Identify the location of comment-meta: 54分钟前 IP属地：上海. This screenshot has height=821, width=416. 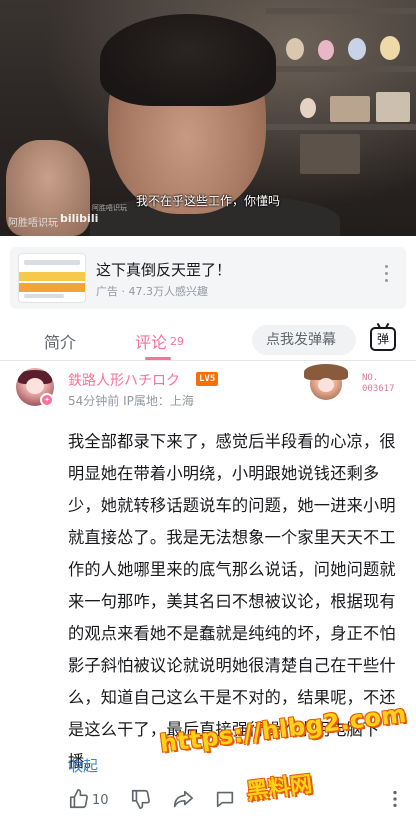
(131, 401).